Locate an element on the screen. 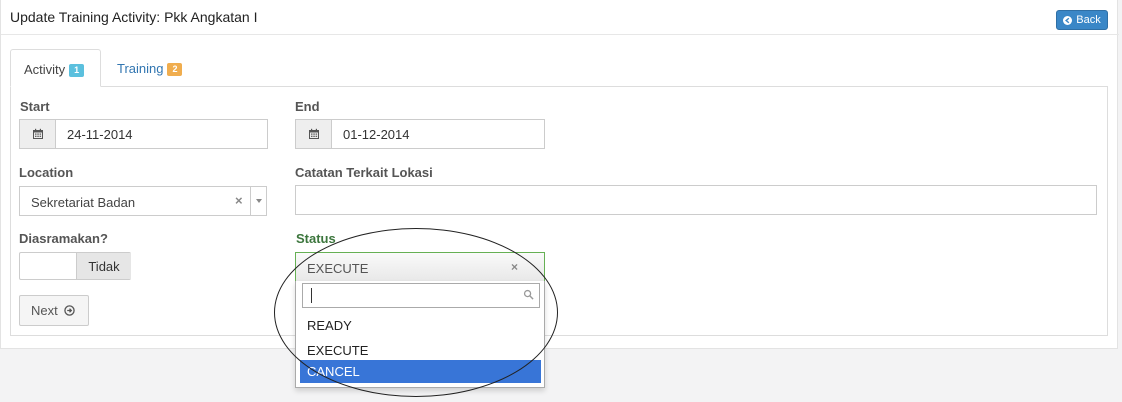  back-button-label: Back is located at coordinates (1088, 20).